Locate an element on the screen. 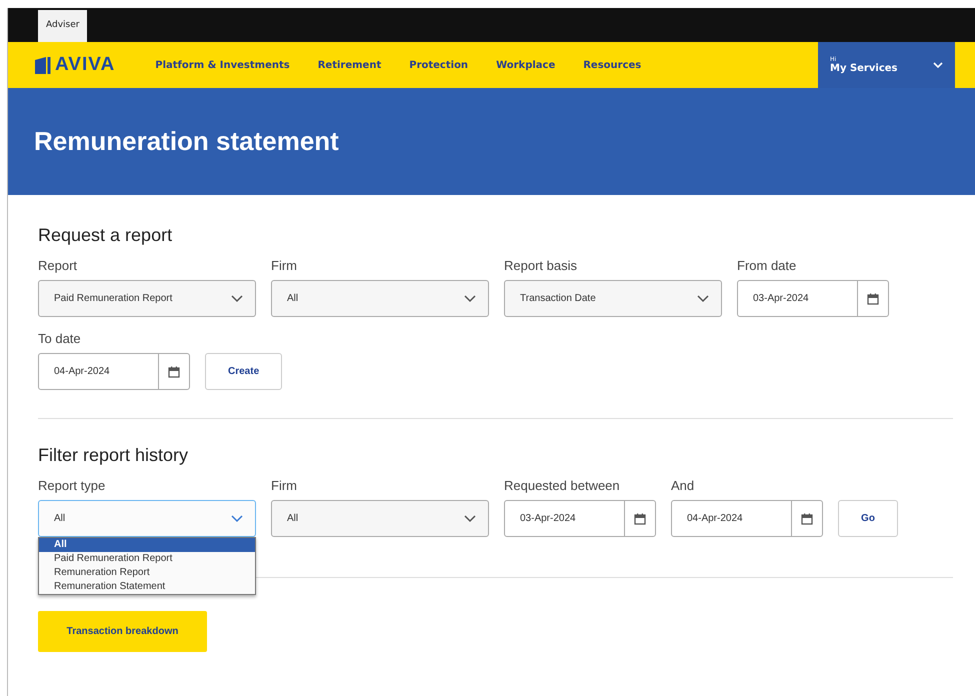 This screenshot has height=696, width=975. field-label: Report is located at coordinates (58, 265).